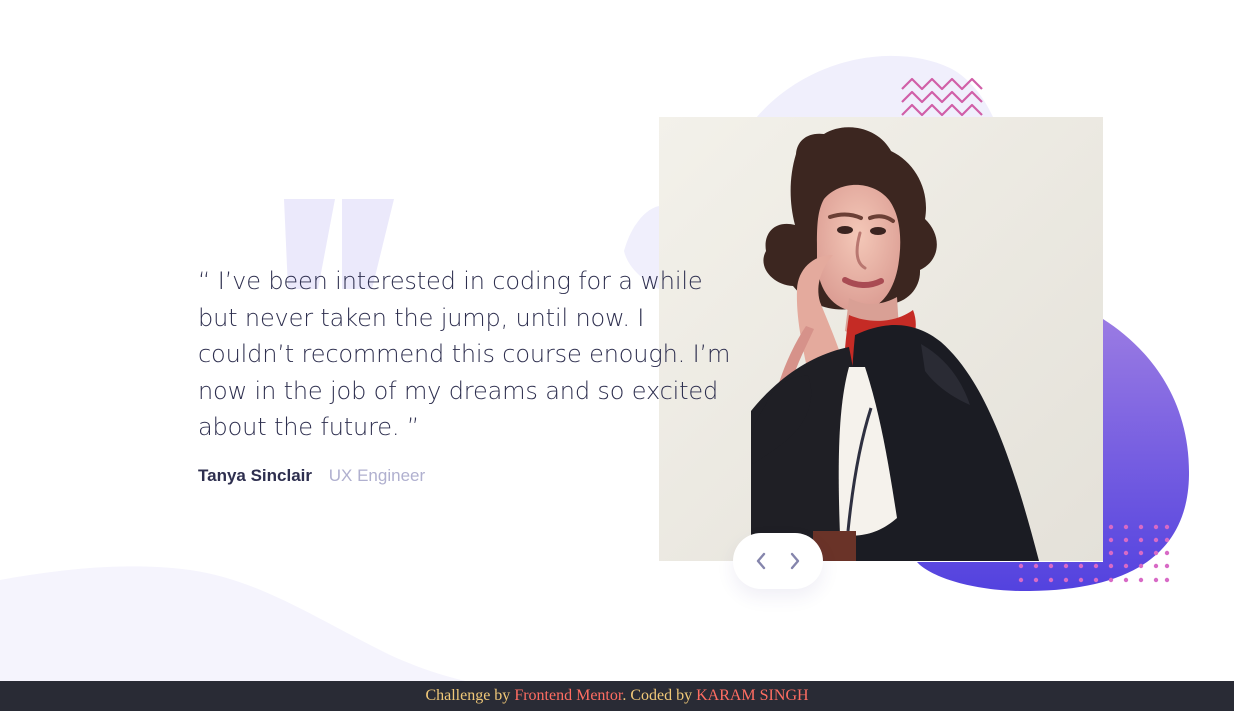  What do you see at coordinates (377, 475) in the screenshot?
I see `author-role: UX Engineer` at bounding box center [377, 475].